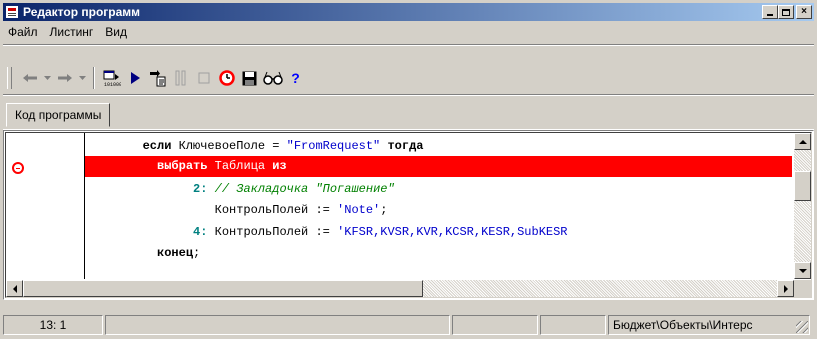 The height and width of the screenshot is (339, 817). What do you see at coordinates (200, 232) in the screenshot?
I see `code-token: 4:` at bounding box center [200, 232].